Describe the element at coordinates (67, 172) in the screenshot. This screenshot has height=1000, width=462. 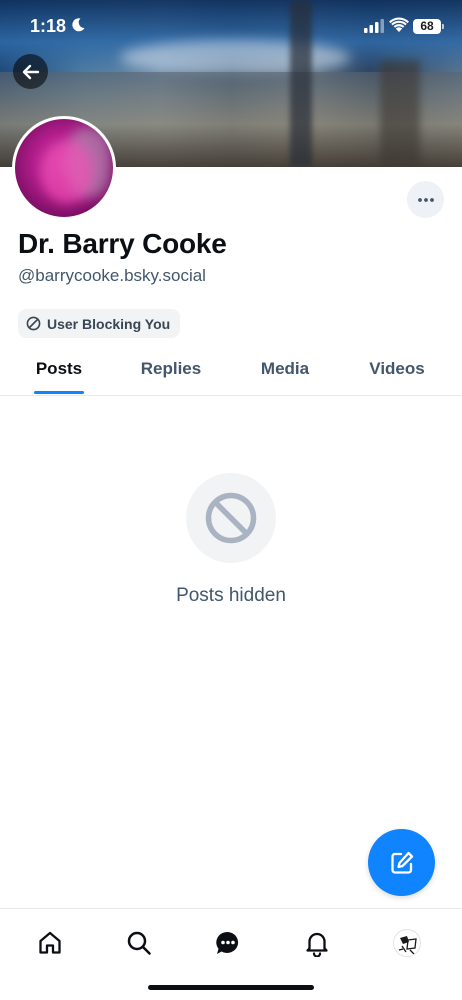
I see `avatar-face` at that location.